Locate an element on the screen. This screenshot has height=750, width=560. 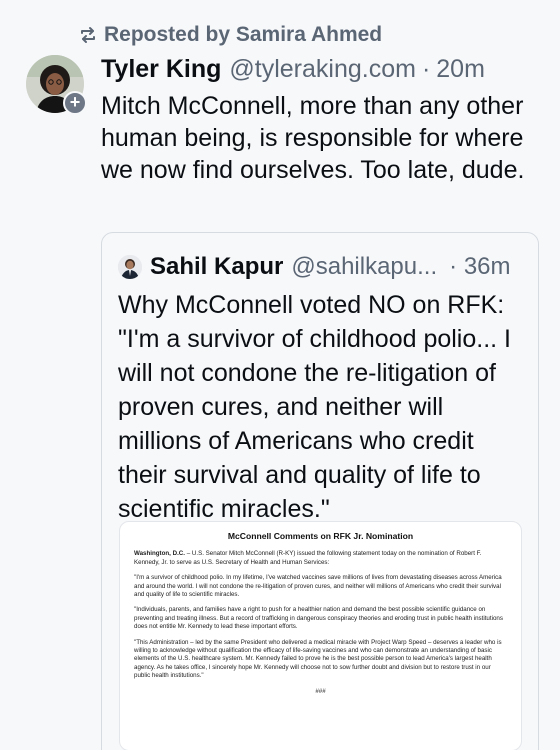
repost-indicator: Reposted by Samira Ahmed is located at coordinates (230, 35).